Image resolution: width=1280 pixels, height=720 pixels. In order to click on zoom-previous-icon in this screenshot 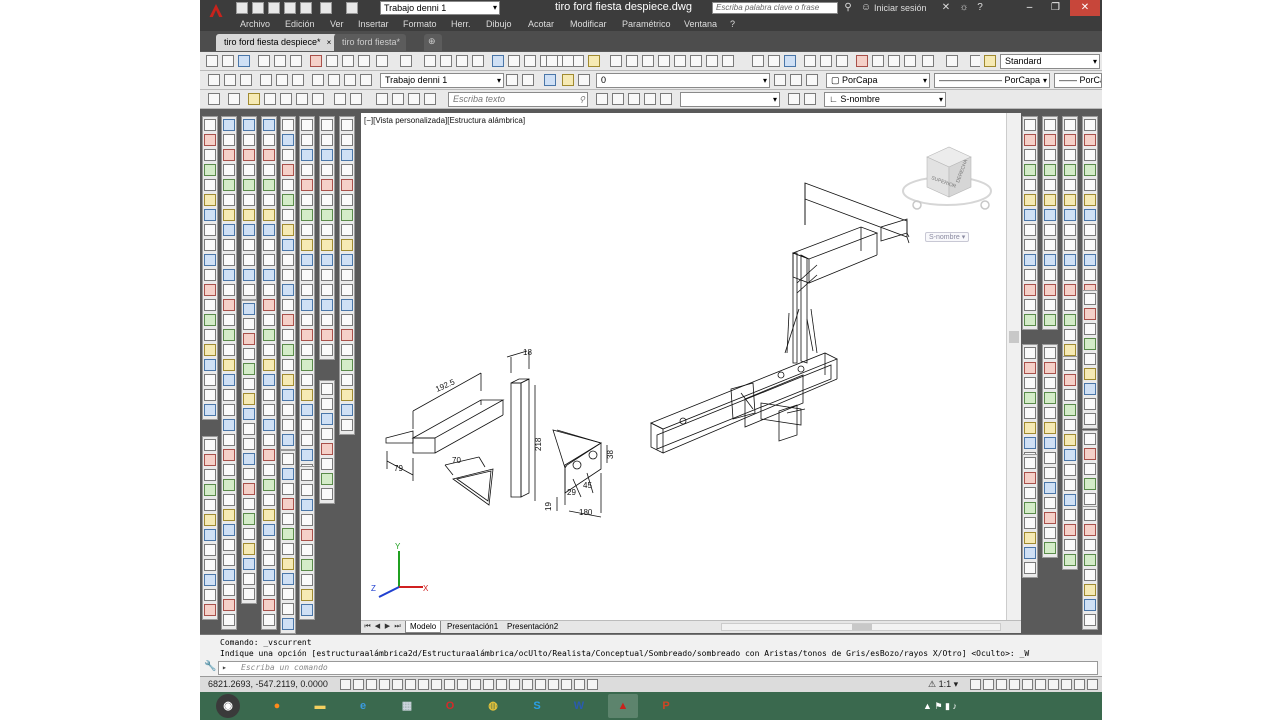, I will do `click(478, 61)`.